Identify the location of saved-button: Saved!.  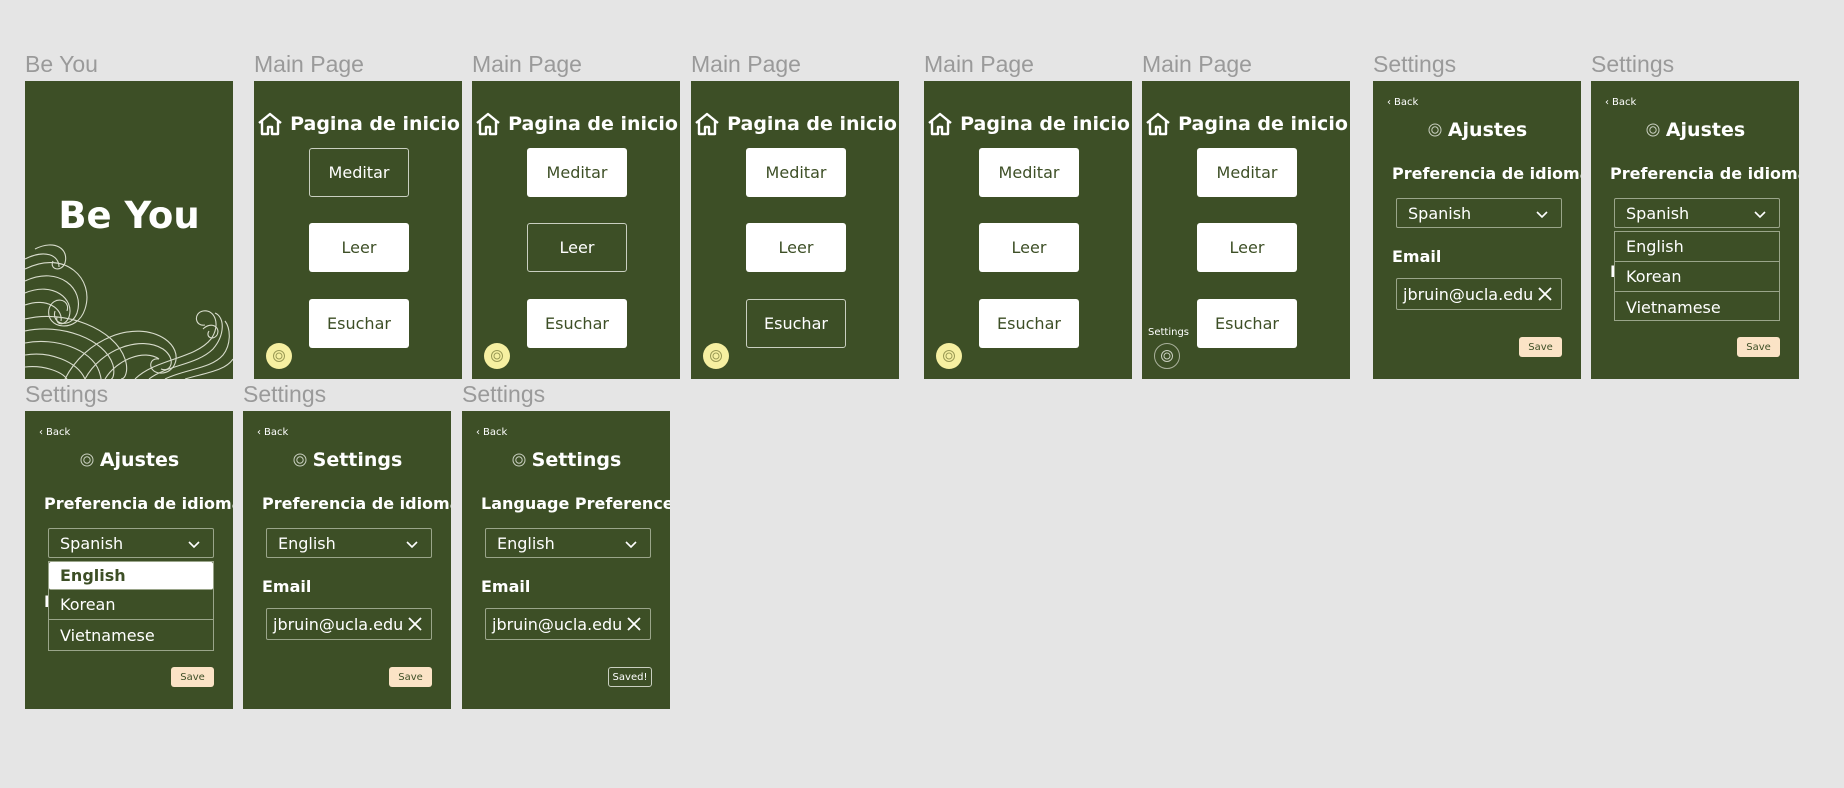
(630, 677).